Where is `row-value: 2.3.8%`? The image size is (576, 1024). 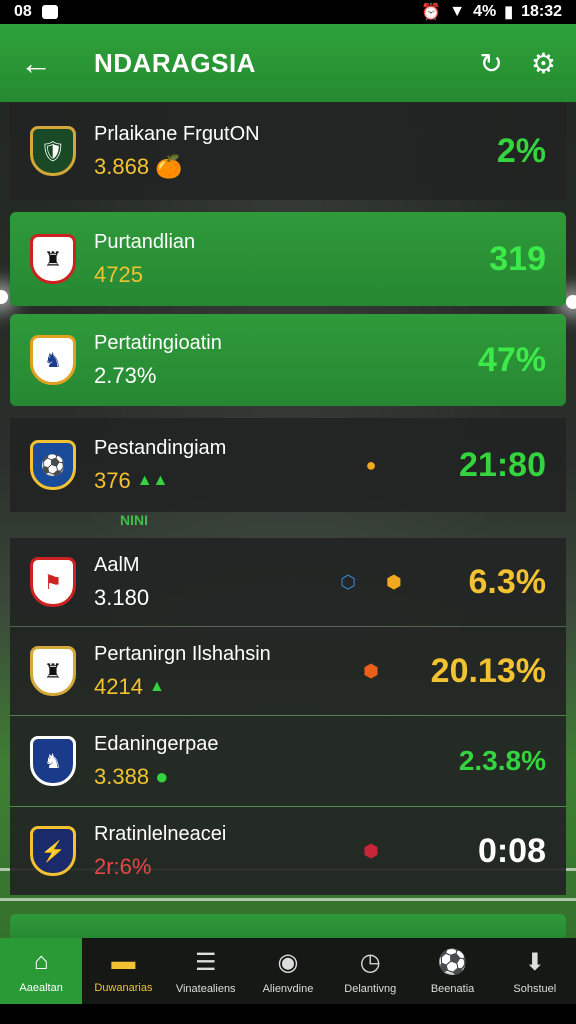
row-value: 2.3.8% is located at coordinates (502, 760).